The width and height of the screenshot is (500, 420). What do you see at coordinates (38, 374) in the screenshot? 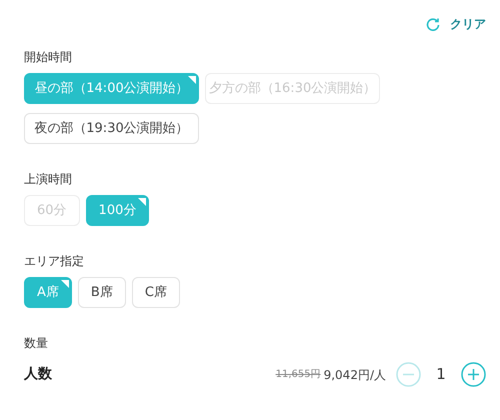
I see `quantity-label: 人数` at bounding box center [38, 374].